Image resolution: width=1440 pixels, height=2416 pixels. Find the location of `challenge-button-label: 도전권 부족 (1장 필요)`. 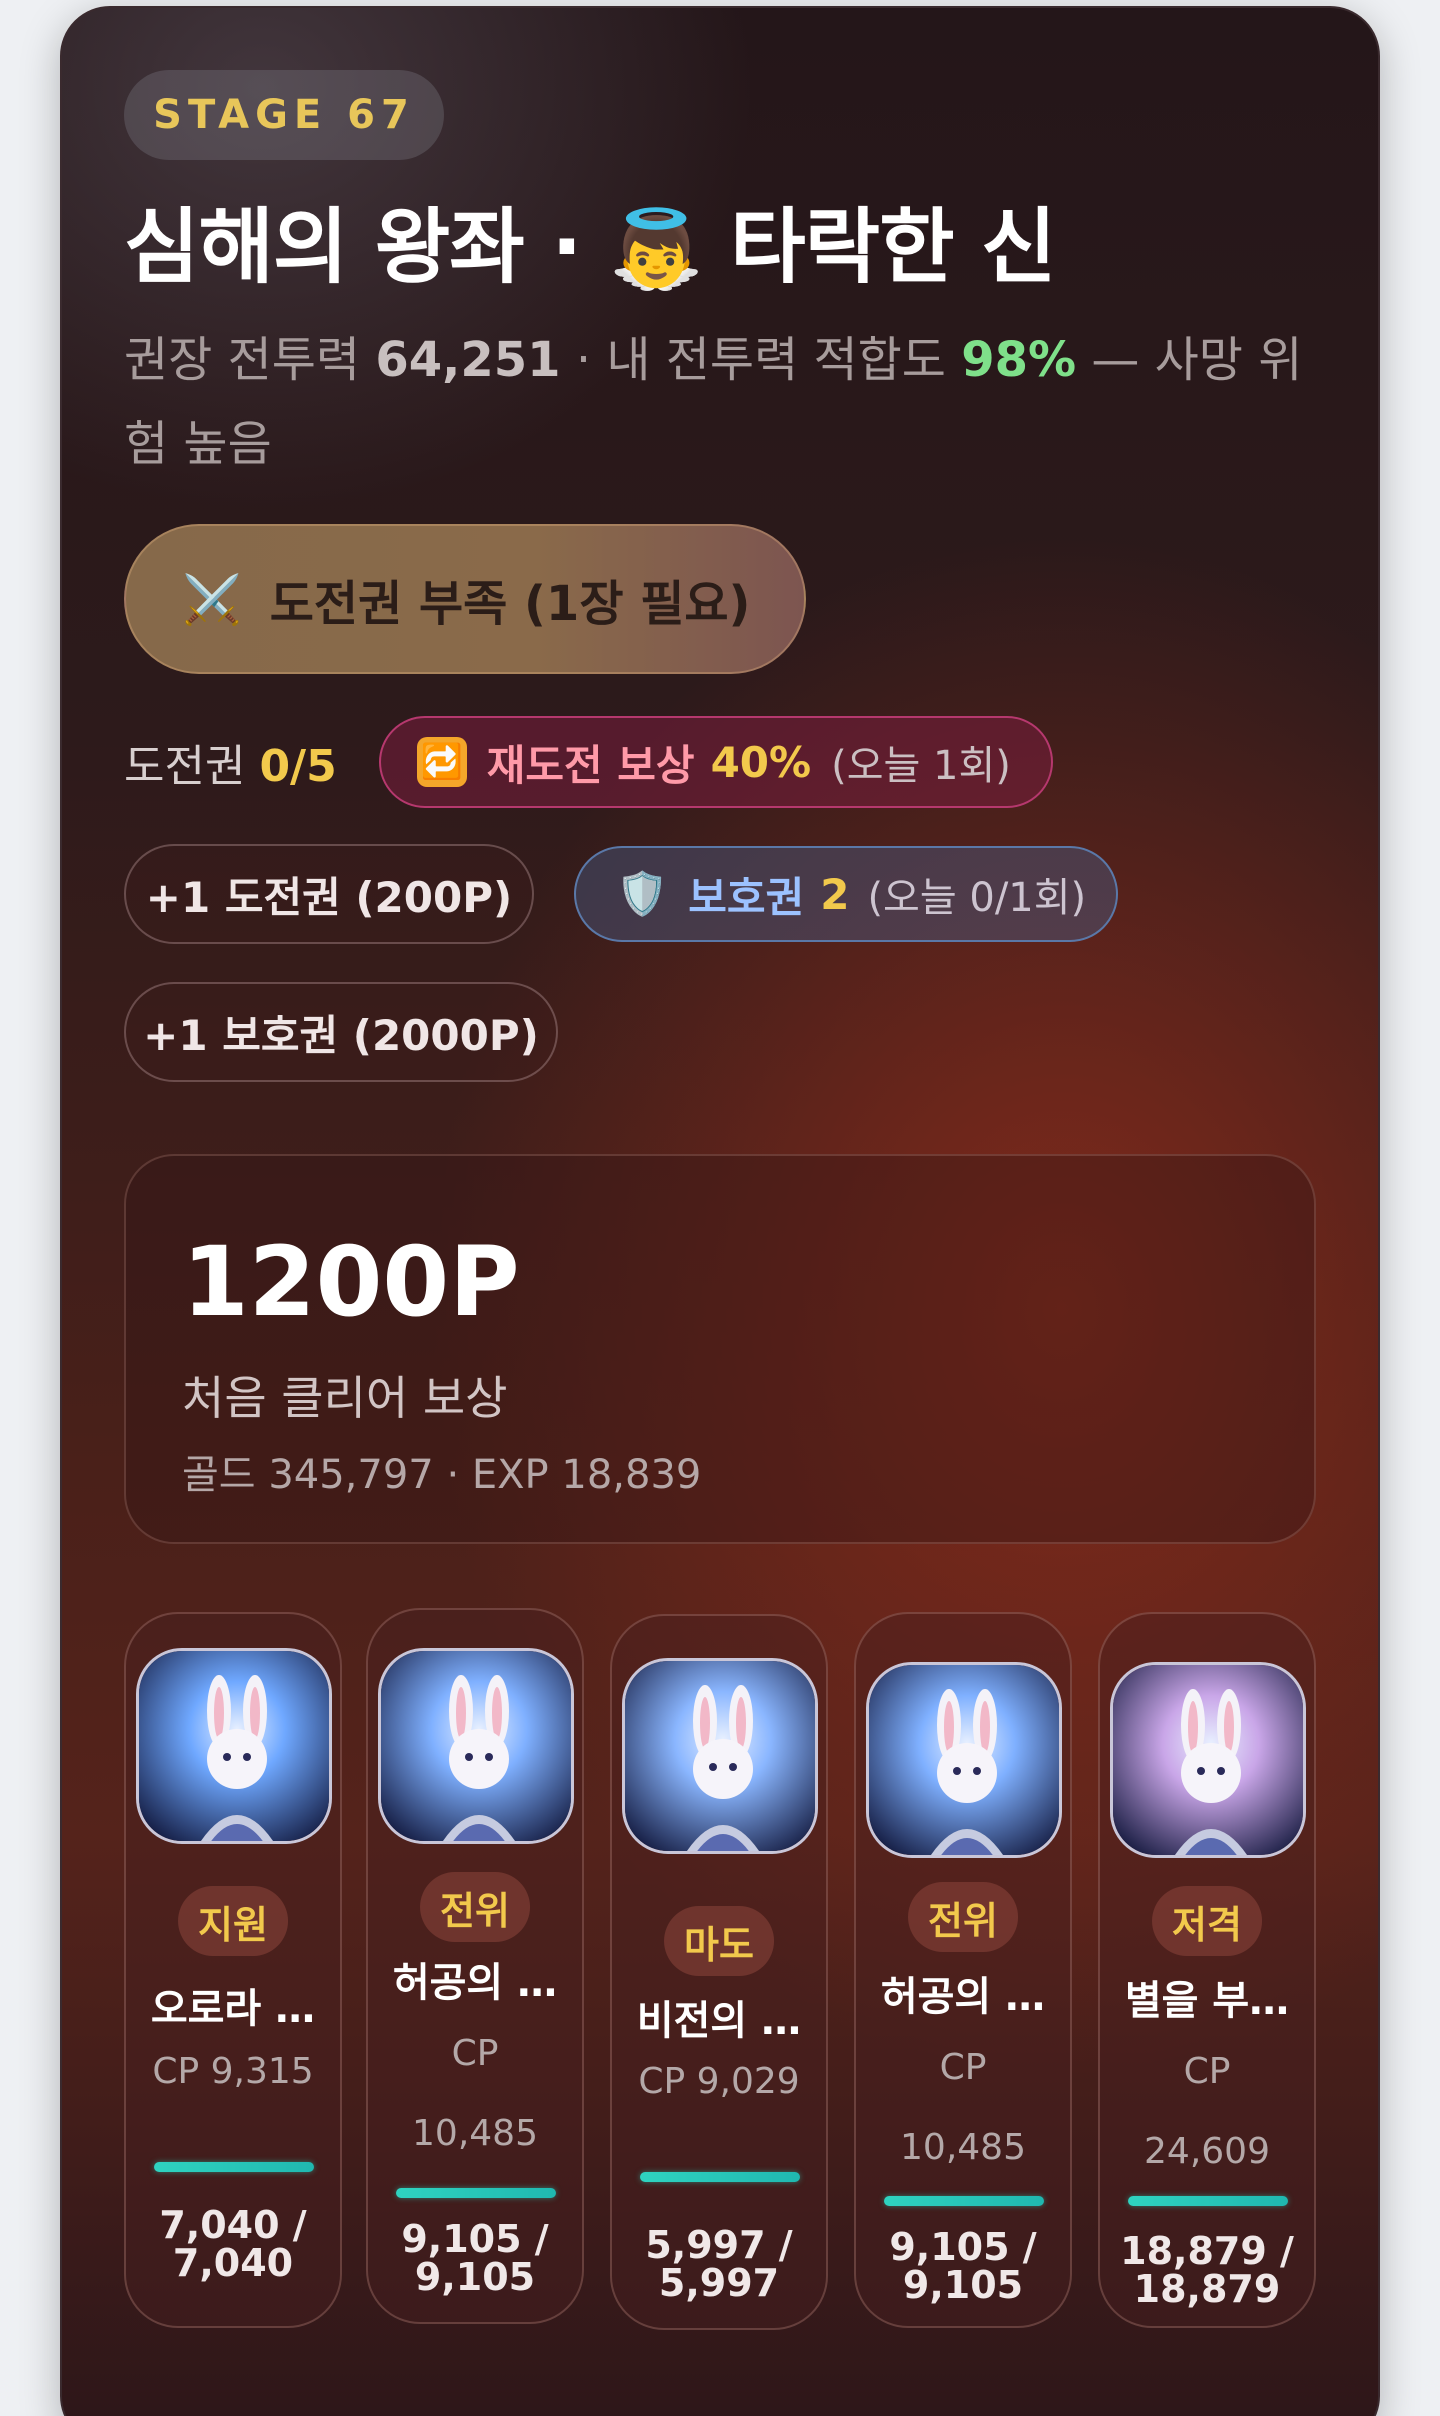

challenge-button-label: 도전권 부족 (1장 필요) is located at coordinates (510, 604).